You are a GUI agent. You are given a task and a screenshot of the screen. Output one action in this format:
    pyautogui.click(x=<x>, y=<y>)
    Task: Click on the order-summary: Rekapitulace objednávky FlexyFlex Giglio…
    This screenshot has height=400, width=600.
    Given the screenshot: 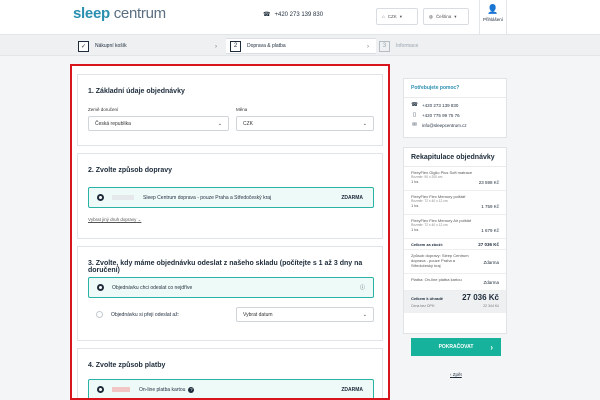 What is the action you would take?
    pyautogui.click(x=455, y=240)
    